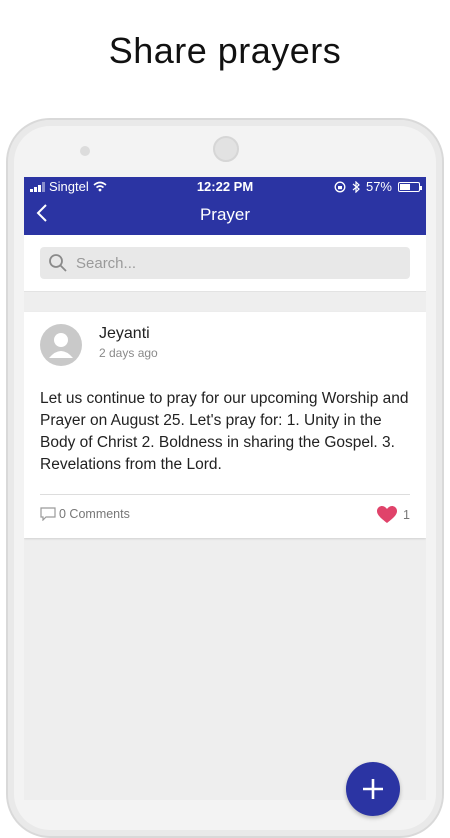 The image size is (450, 838). What do you see at coordinates (225, 494) in the screenshot?
I see `card-divider` at bounding box center [225, 494].